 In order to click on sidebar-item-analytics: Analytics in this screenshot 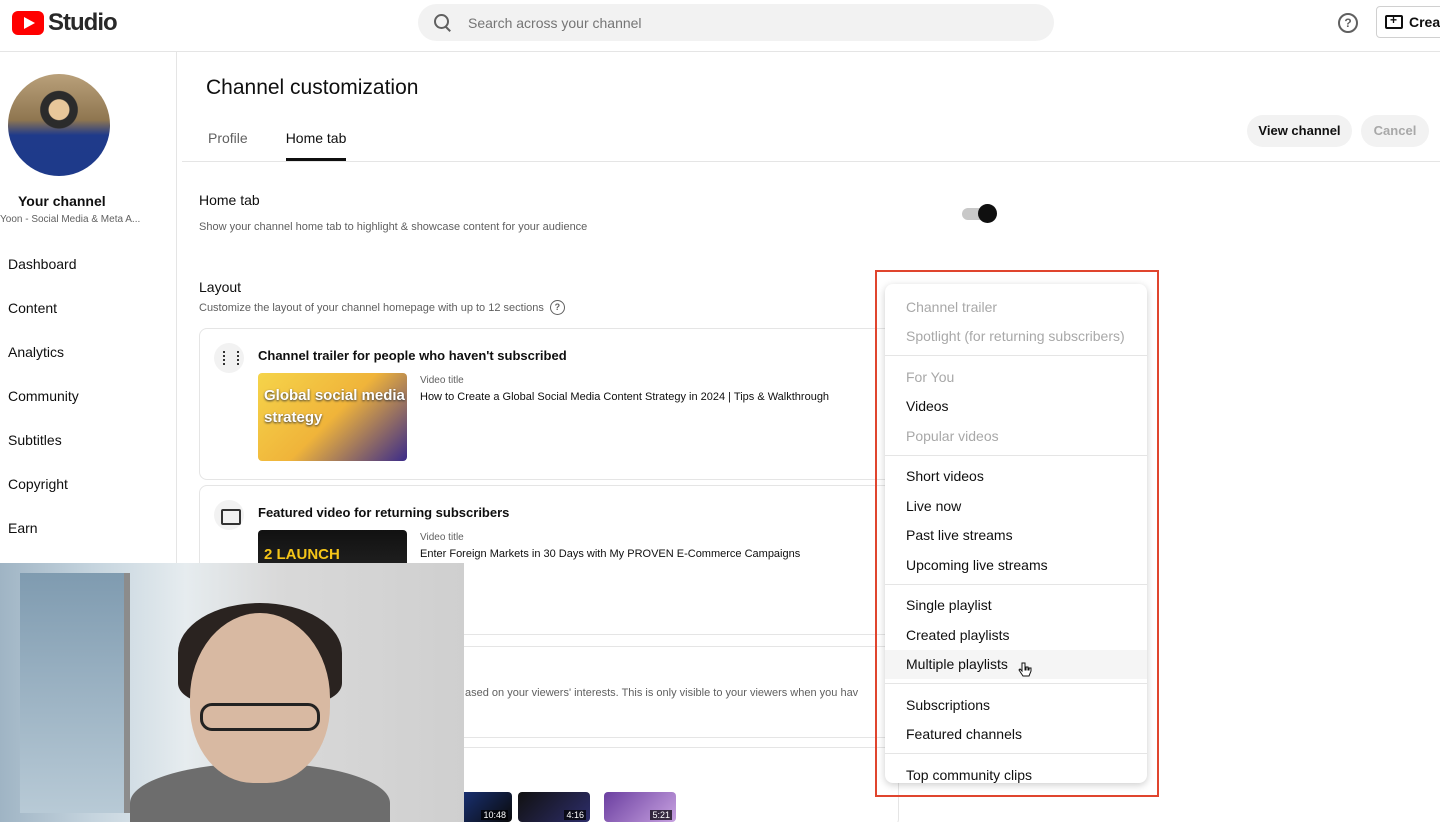, I will do `click(88, 352)`.